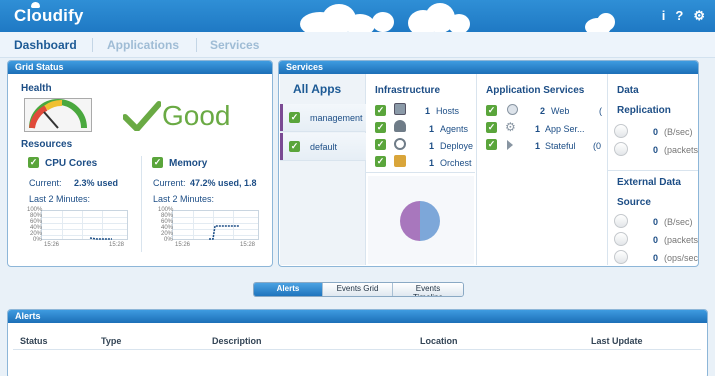 Image resolution: width=715 pixels, height=376 pixels. I want to click on tab-alerts: Alerts, so click(288, 289).